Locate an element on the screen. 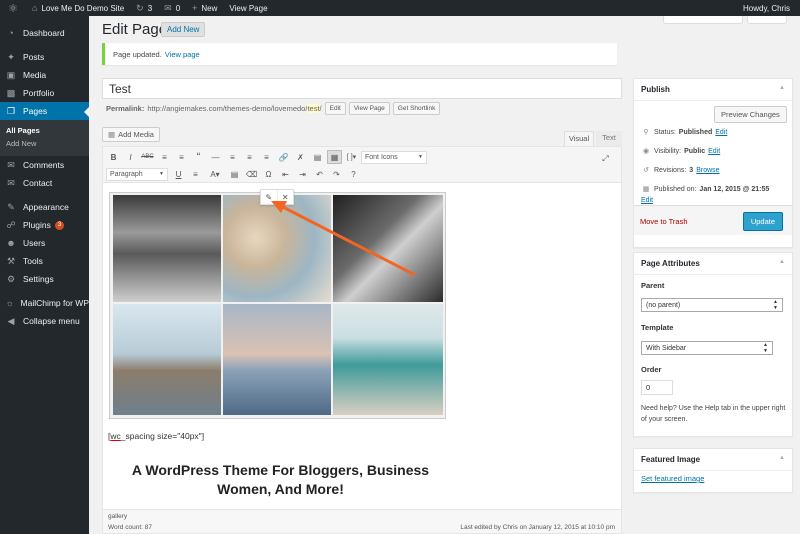 The image size is (800, 534). comments-count: 0 is located at coordinates (178, 8).